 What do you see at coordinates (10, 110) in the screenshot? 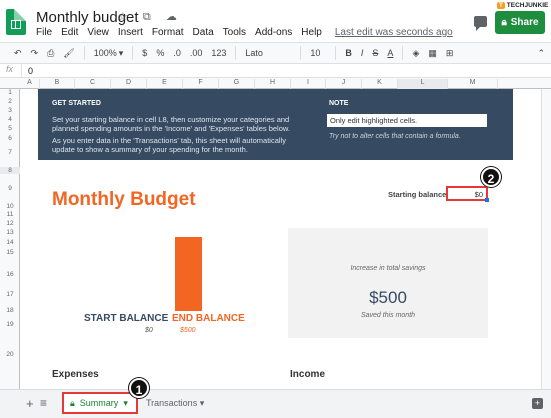
I see `row-header: 3` at bounding box center [10, 110].